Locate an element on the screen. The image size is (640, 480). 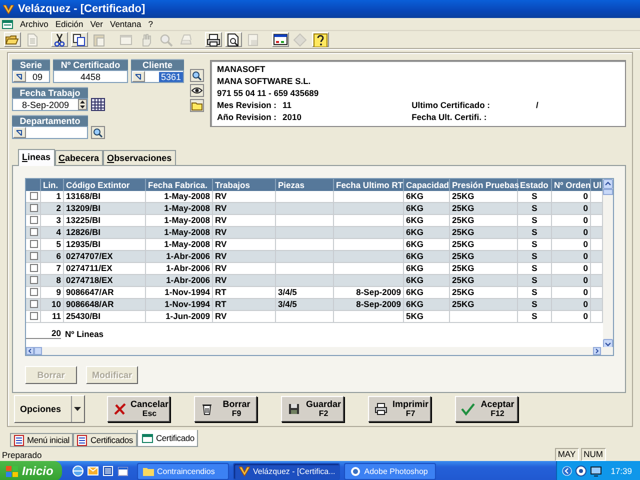
table-cell: 0 is located at coordinates (571, 317).